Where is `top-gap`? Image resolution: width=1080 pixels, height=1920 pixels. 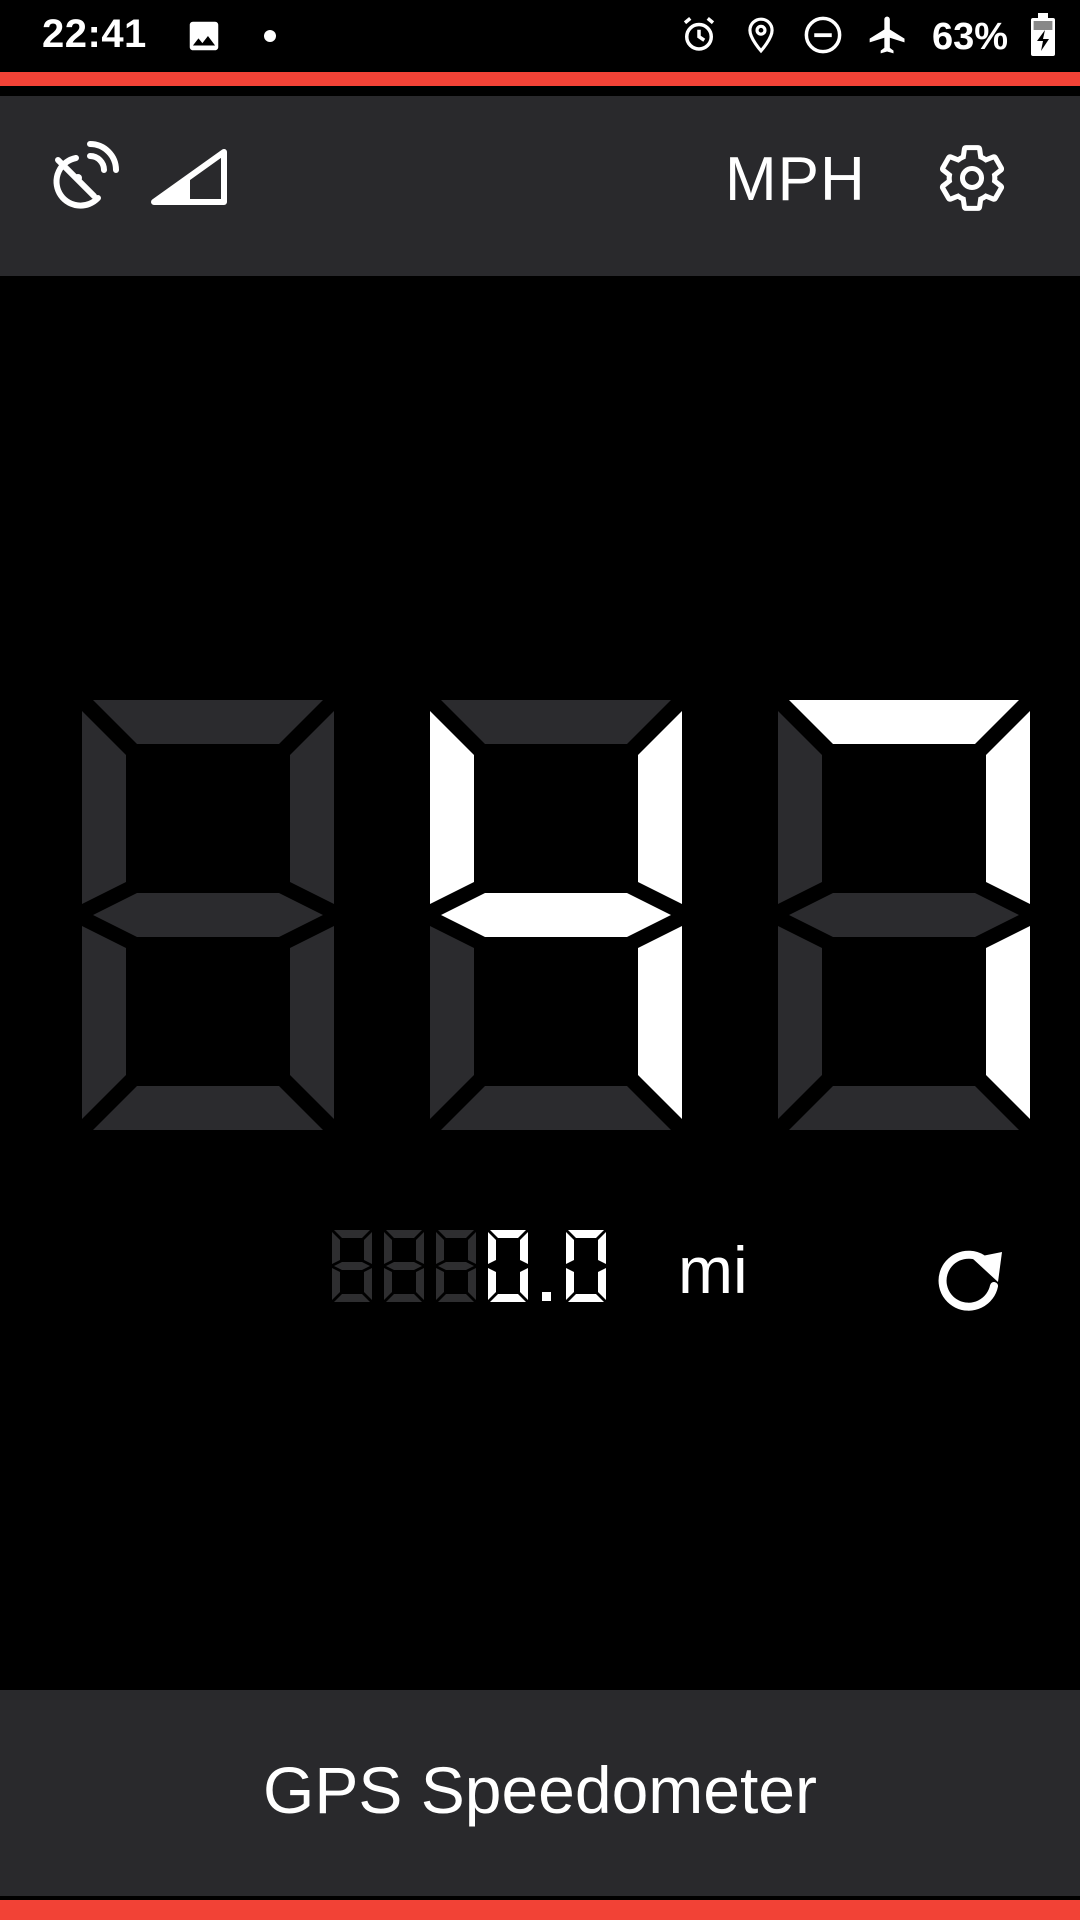
top-gap is located at coordinates (540, 91).